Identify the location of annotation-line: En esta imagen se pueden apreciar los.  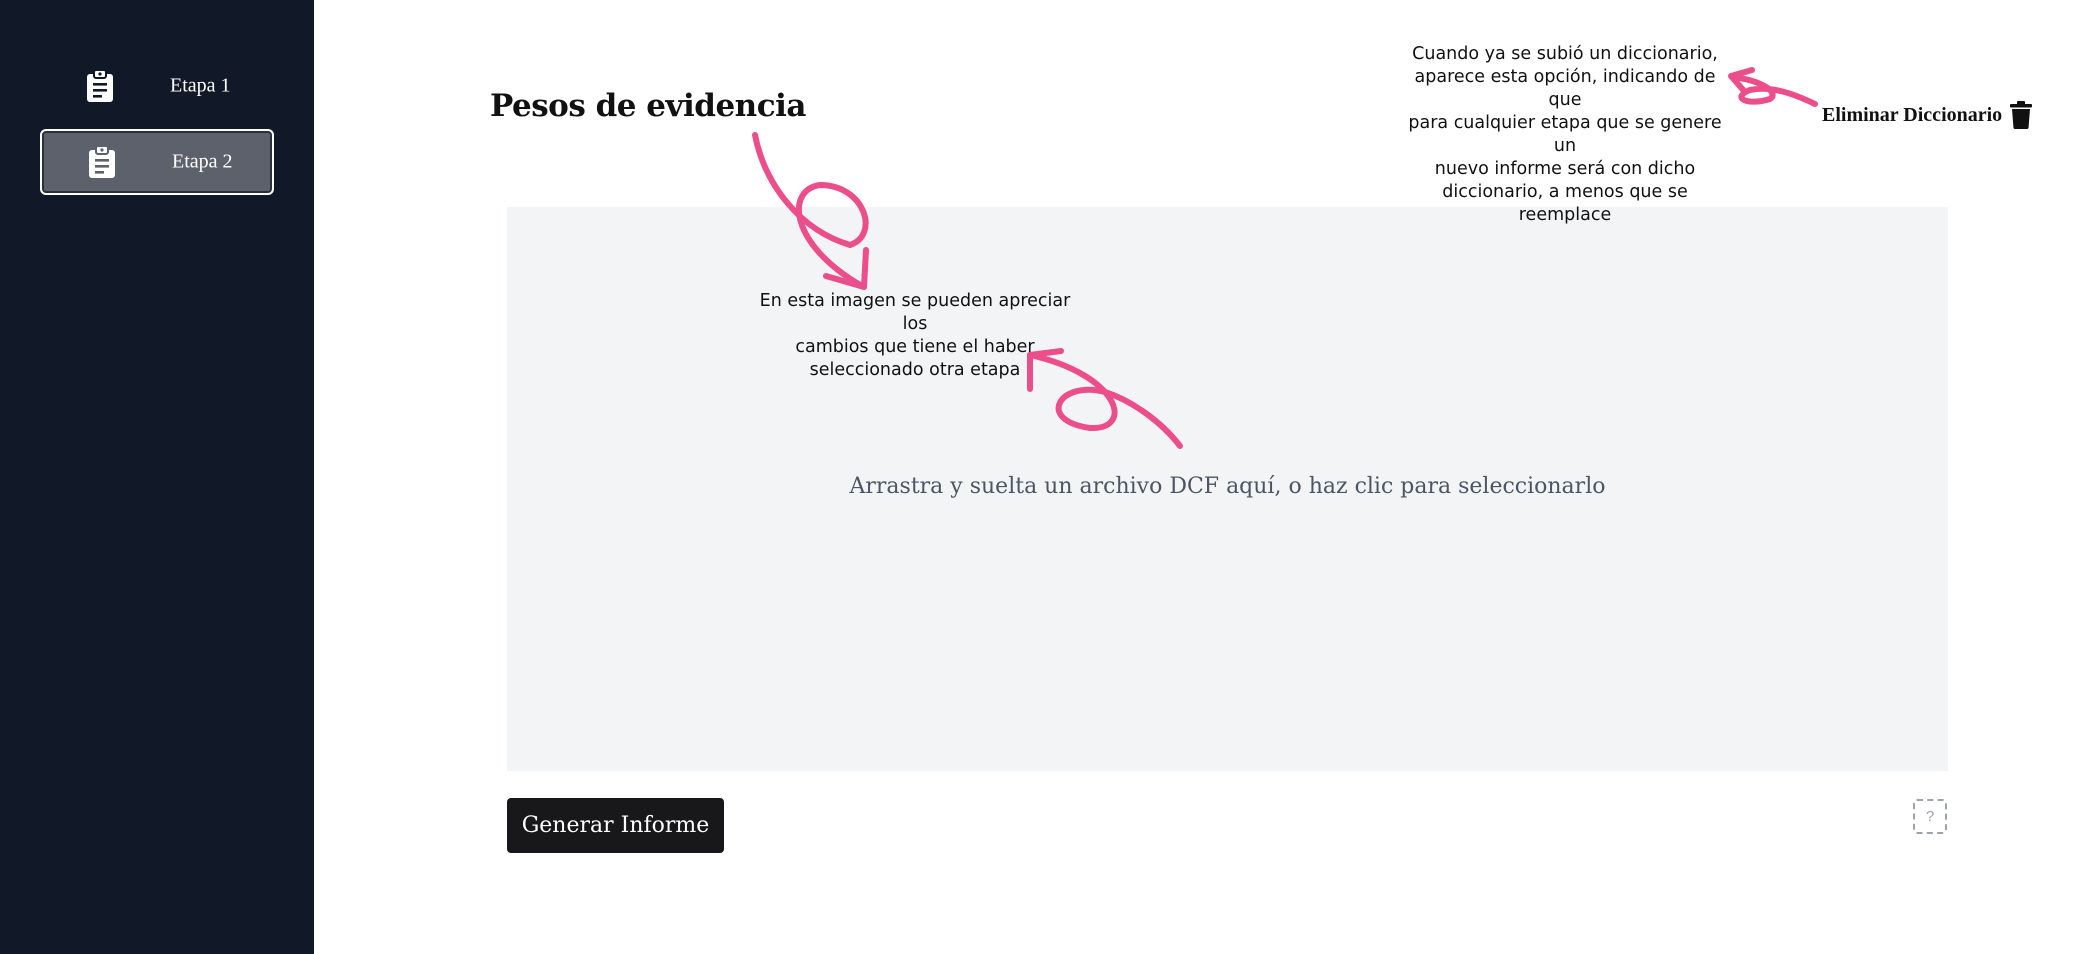
(915, 312).